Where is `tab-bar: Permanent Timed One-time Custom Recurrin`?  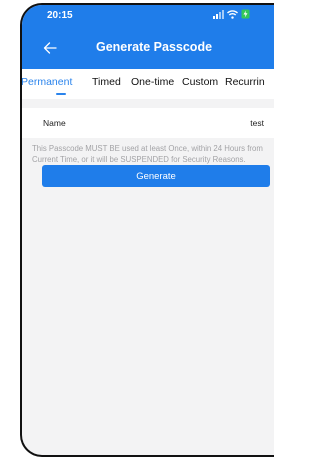 tab-bar: Permanent Timed One-time Custom Recurrin is located at coordinates (148, 84).